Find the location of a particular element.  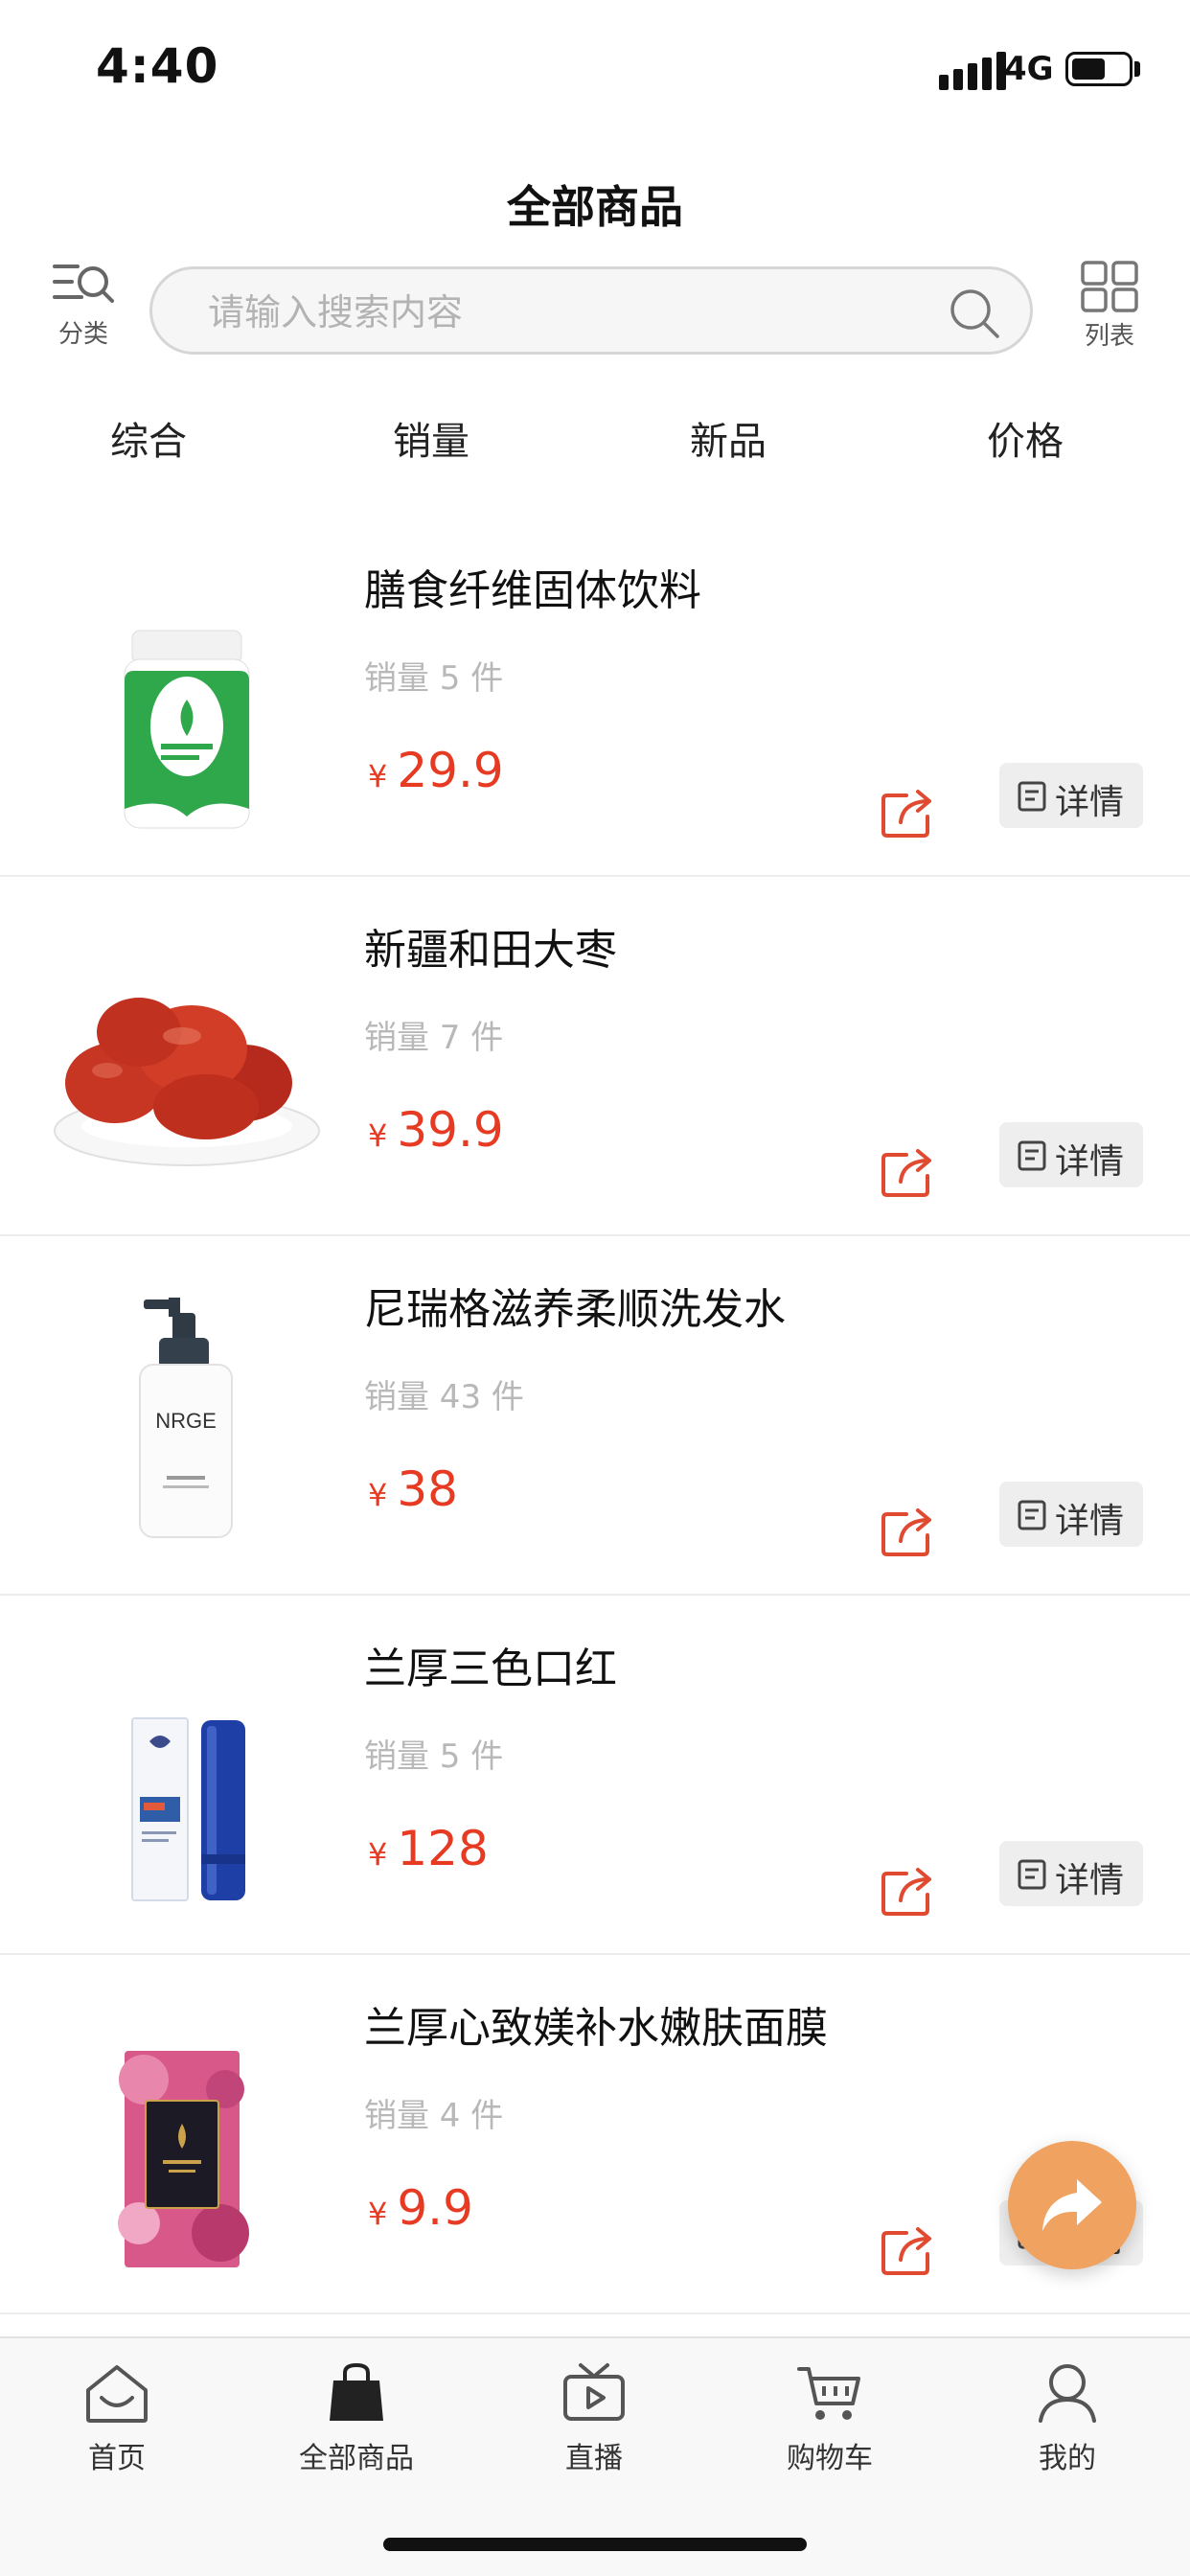

nav-all-products: 全部商品 is located at coordinates (357, 2418).